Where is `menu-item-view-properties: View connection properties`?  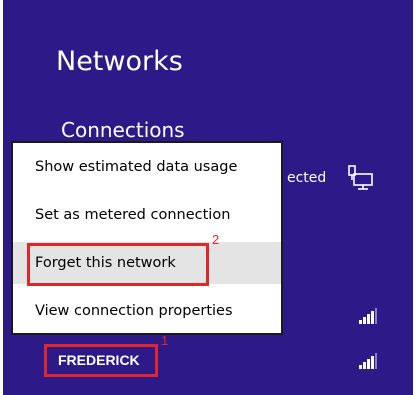
menu-item-view-properties: View connection properties is located at coordinates (147, 311).